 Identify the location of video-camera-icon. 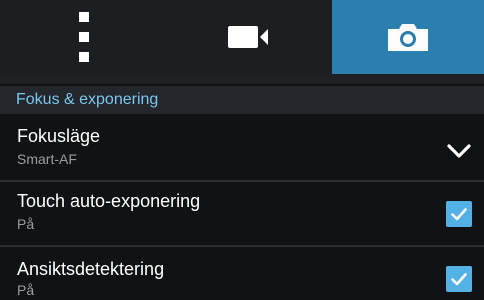
(248, 37).